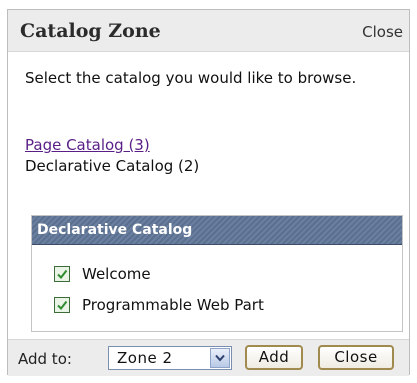 Image resolution: width=417 pixels, height=383 pixels. I want to click on part-row-programmable: Programmable Web Part, so click(159, 305).